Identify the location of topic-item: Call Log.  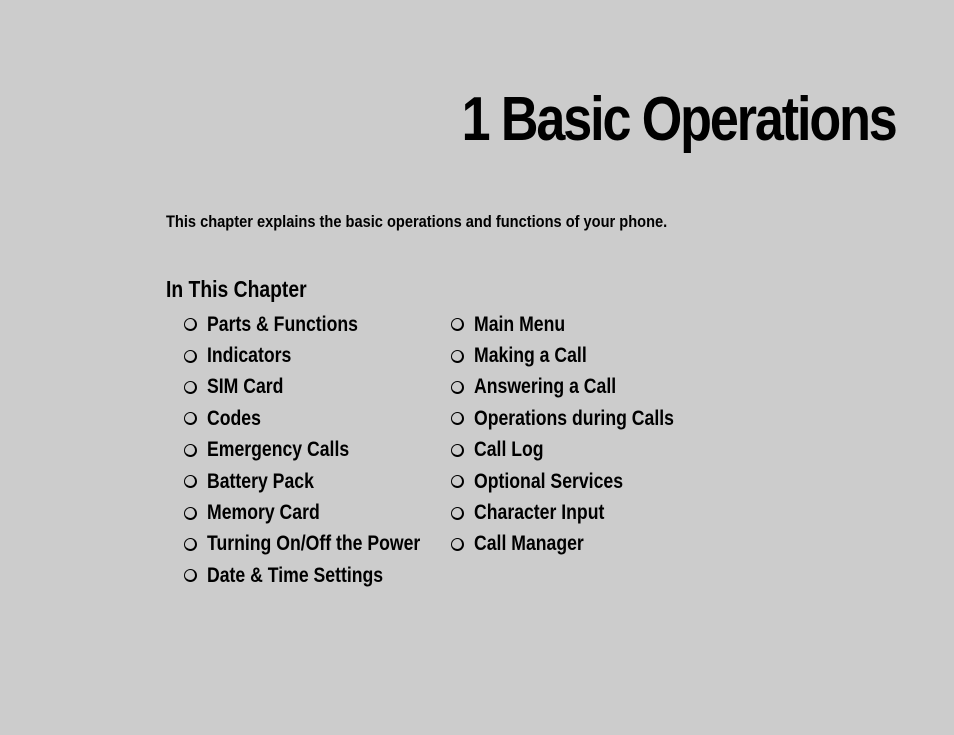
(581, 450).